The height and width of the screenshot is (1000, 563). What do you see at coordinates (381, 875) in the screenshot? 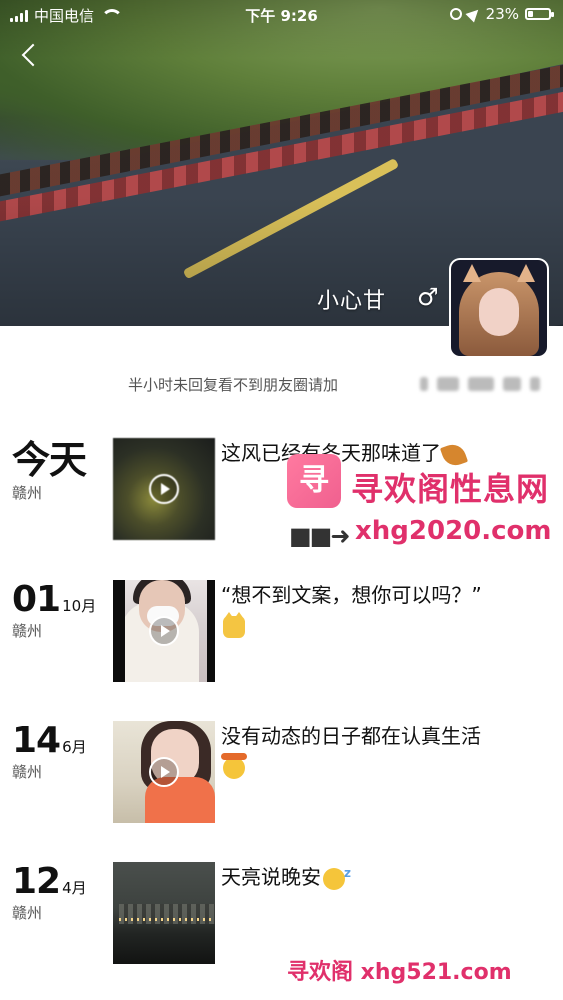
I see `moment-text: 天亮说晚安` at bounding box center [381, 875].